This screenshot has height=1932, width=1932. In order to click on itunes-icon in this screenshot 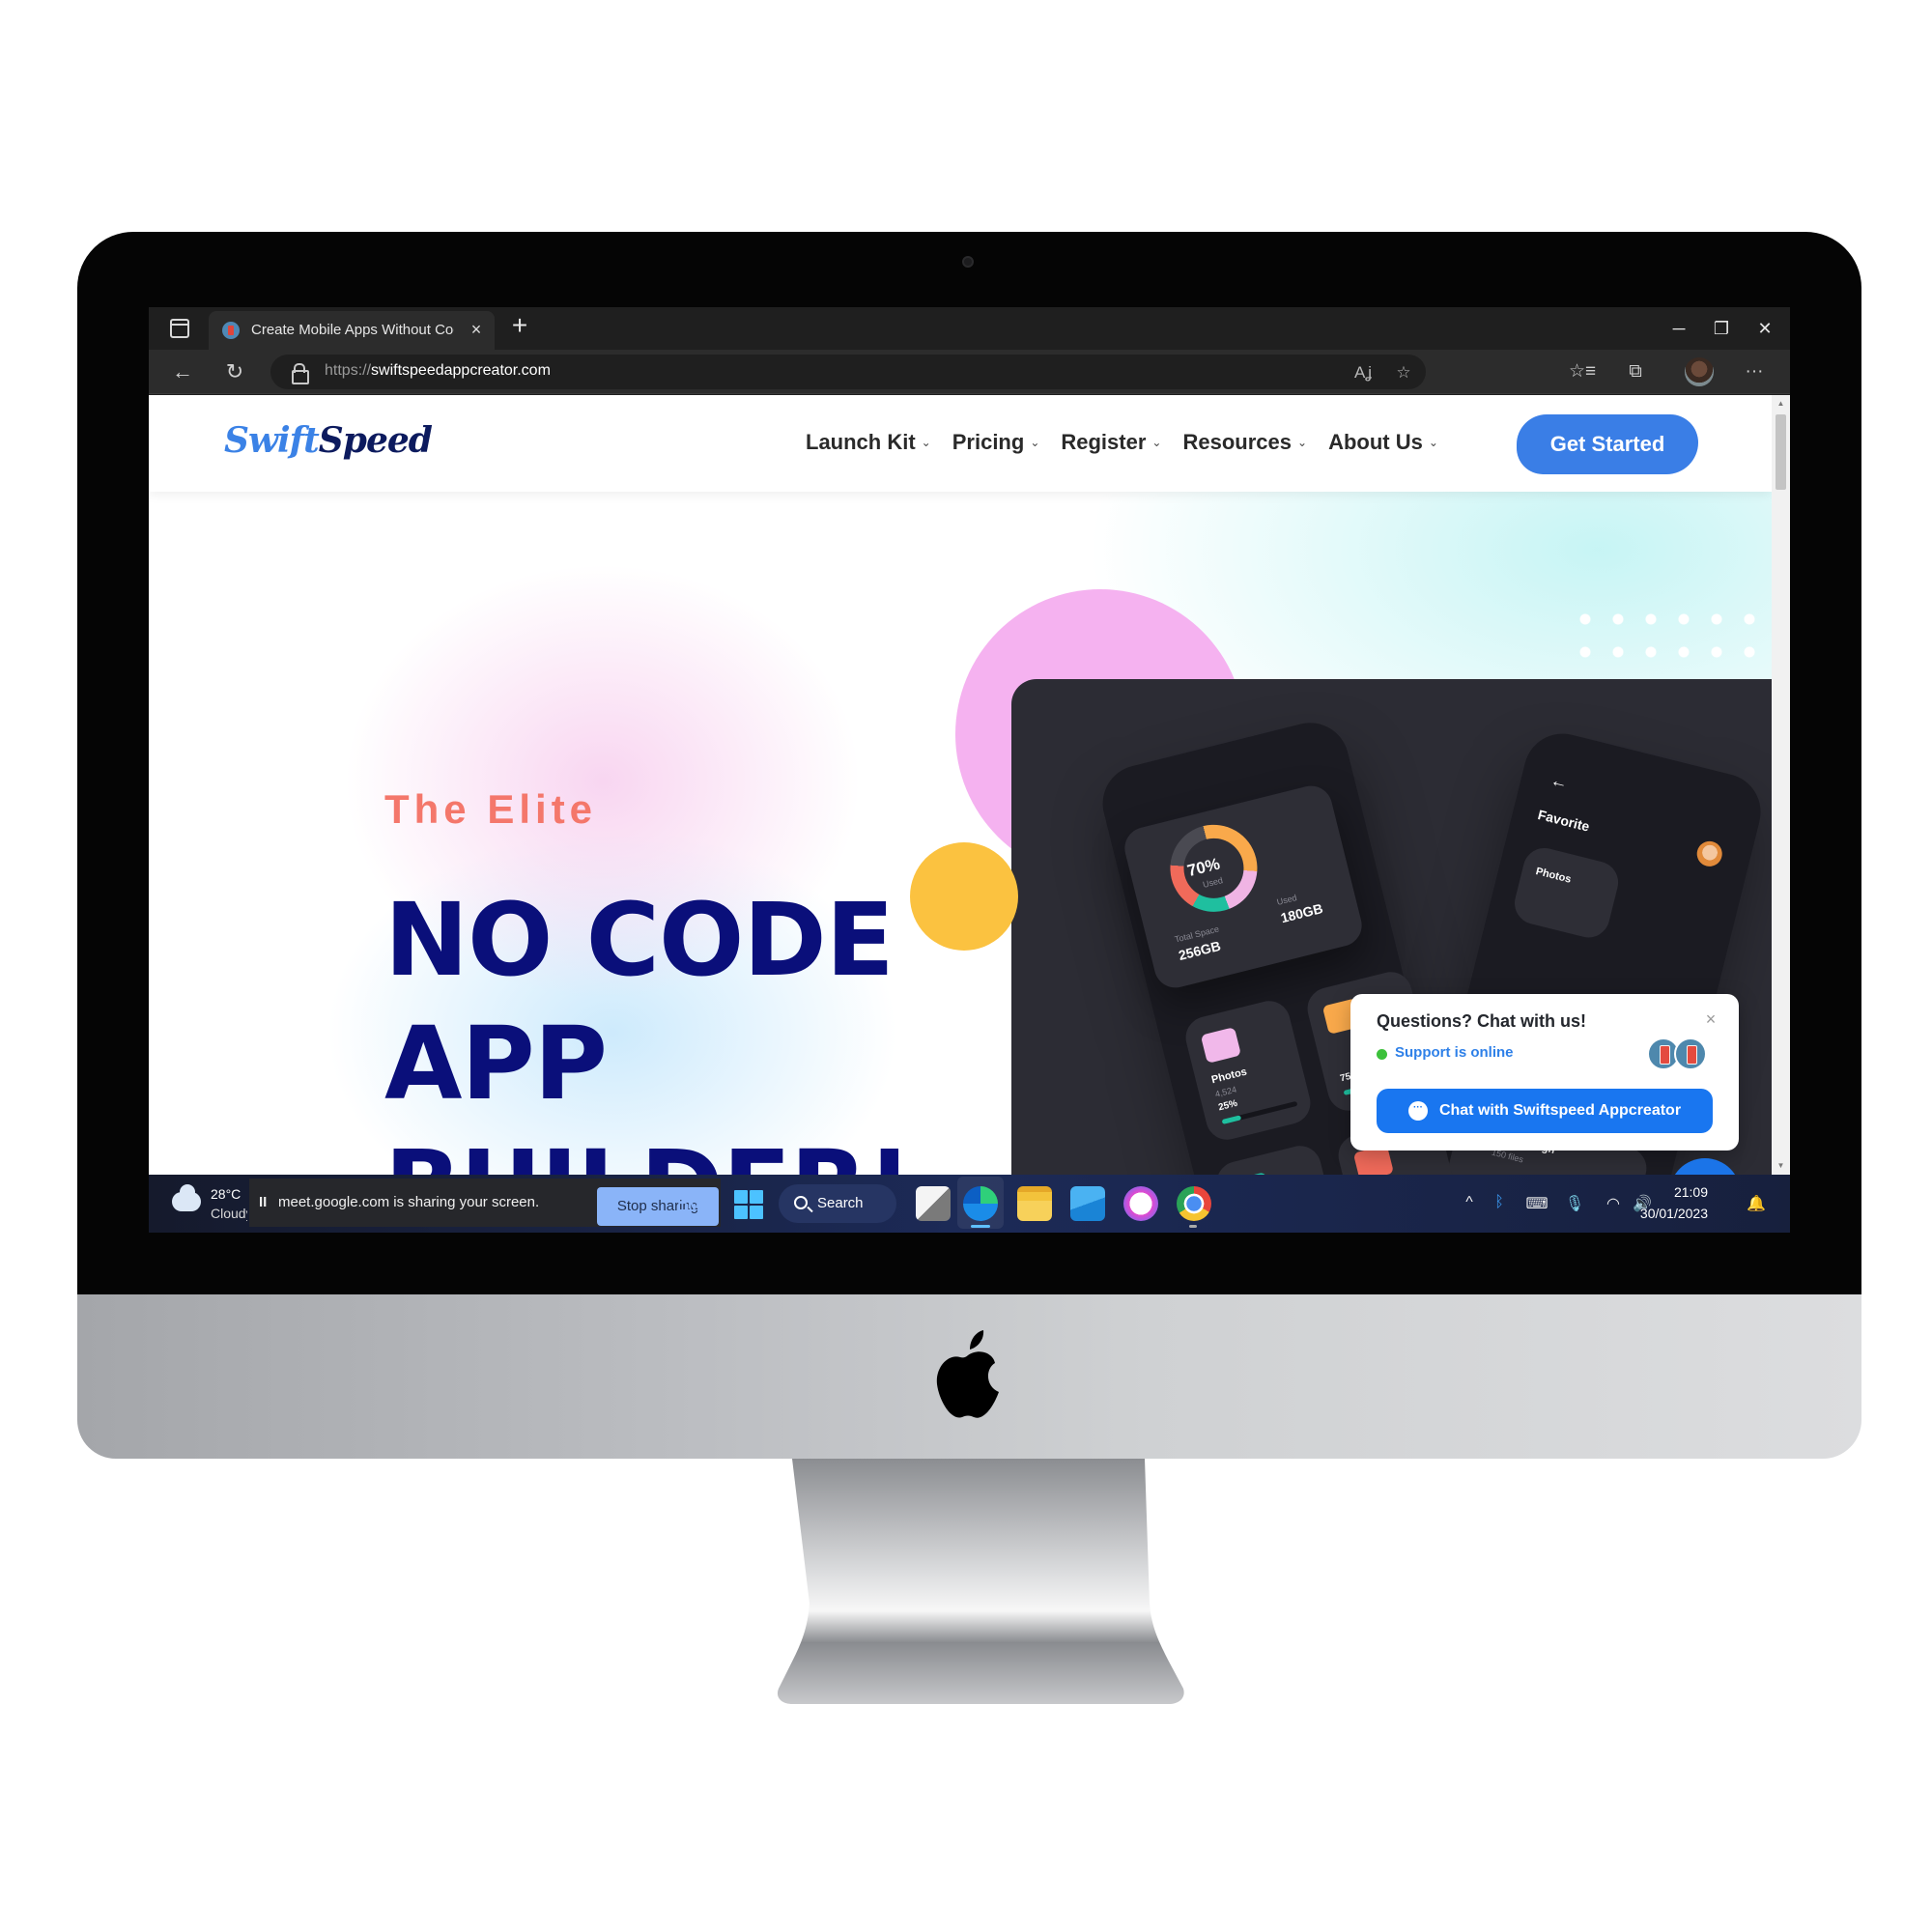, I will do `click(1140, 1203)`.